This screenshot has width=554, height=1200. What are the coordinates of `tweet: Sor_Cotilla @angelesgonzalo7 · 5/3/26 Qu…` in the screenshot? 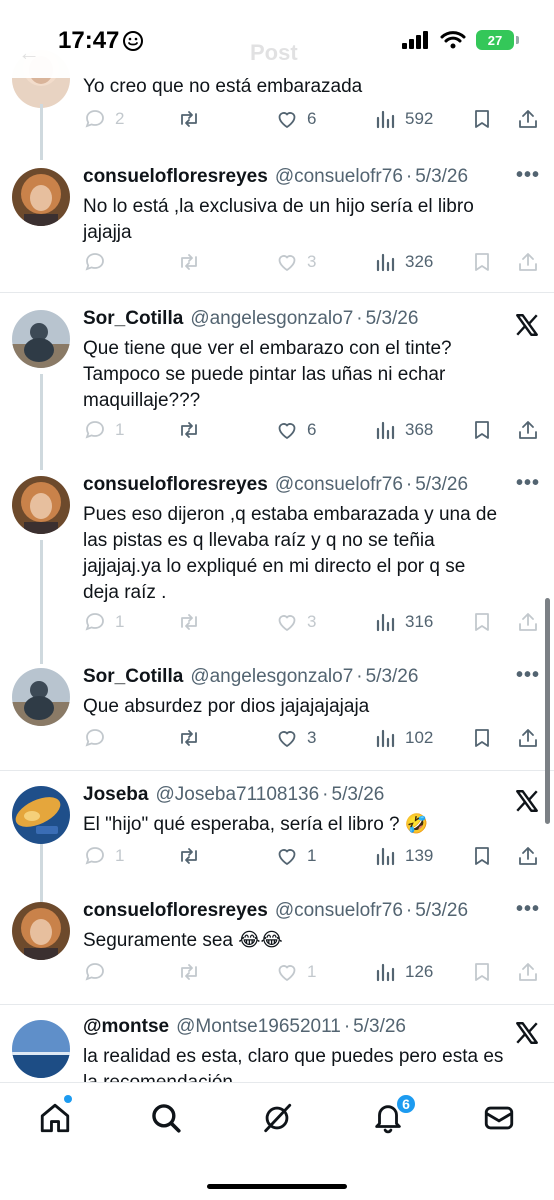 It's located at (277, 383).